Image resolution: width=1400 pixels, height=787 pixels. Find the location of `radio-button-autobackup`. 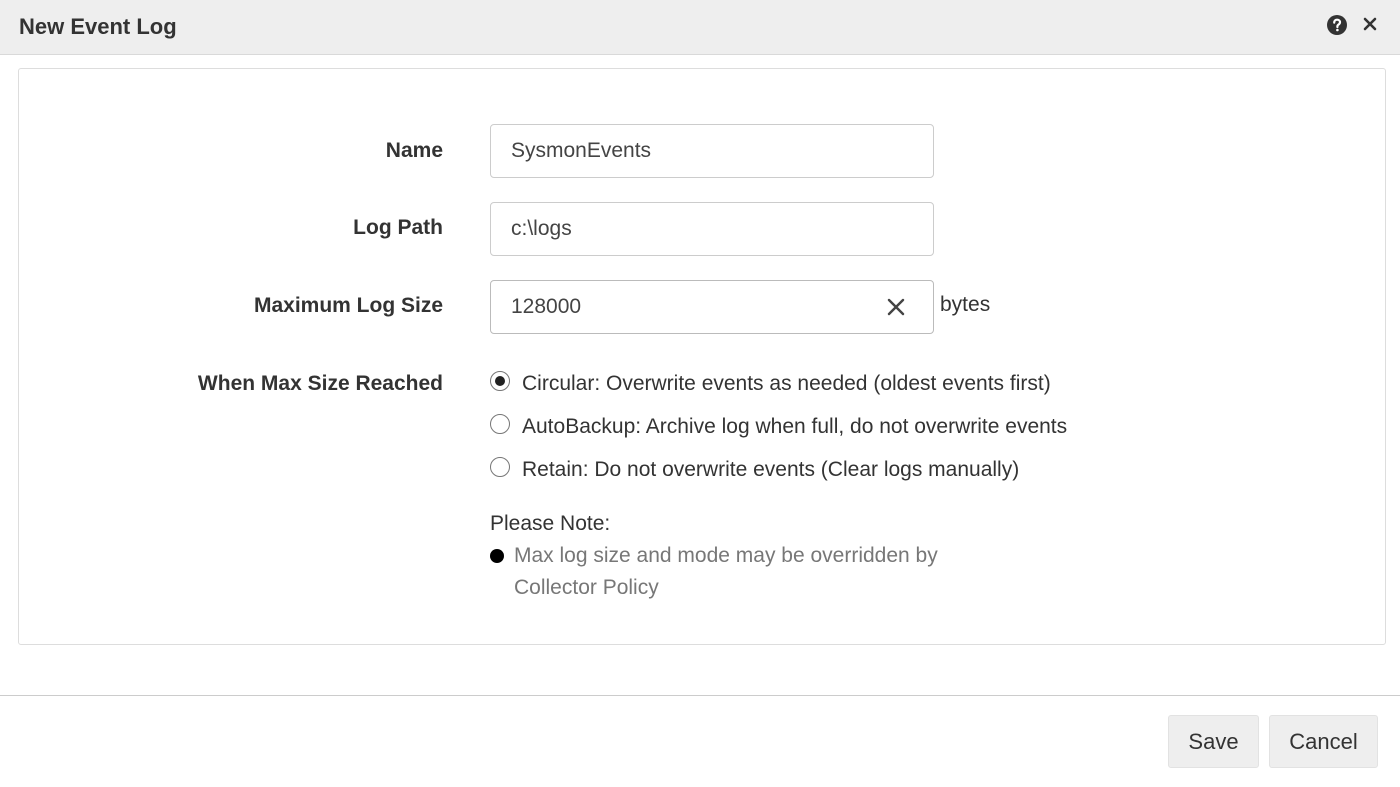

radio-button-autobackup is located at coordinates (500, 424).